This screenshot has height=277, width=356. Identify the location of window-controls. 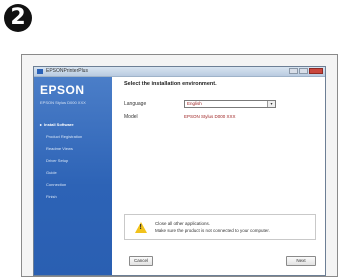
(306, 71).